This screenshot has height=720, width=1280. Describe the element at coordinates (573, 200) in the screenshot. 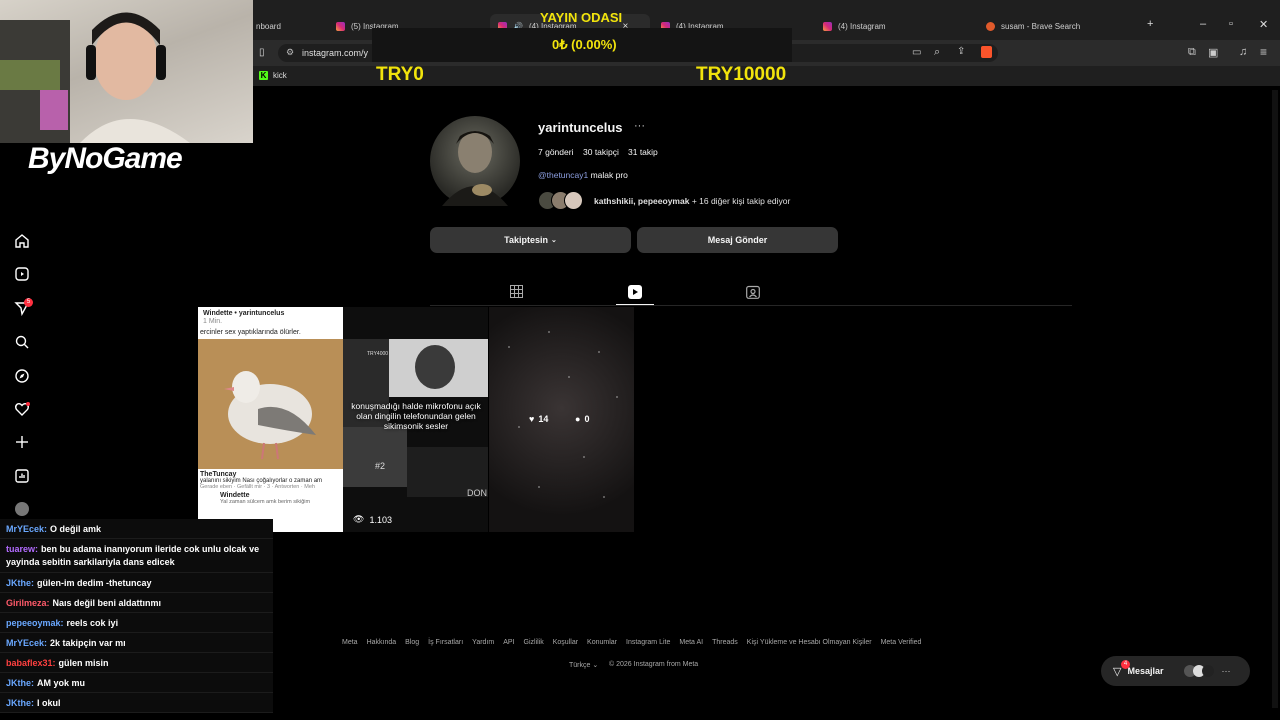

I see `mutual-avatar` at that location.